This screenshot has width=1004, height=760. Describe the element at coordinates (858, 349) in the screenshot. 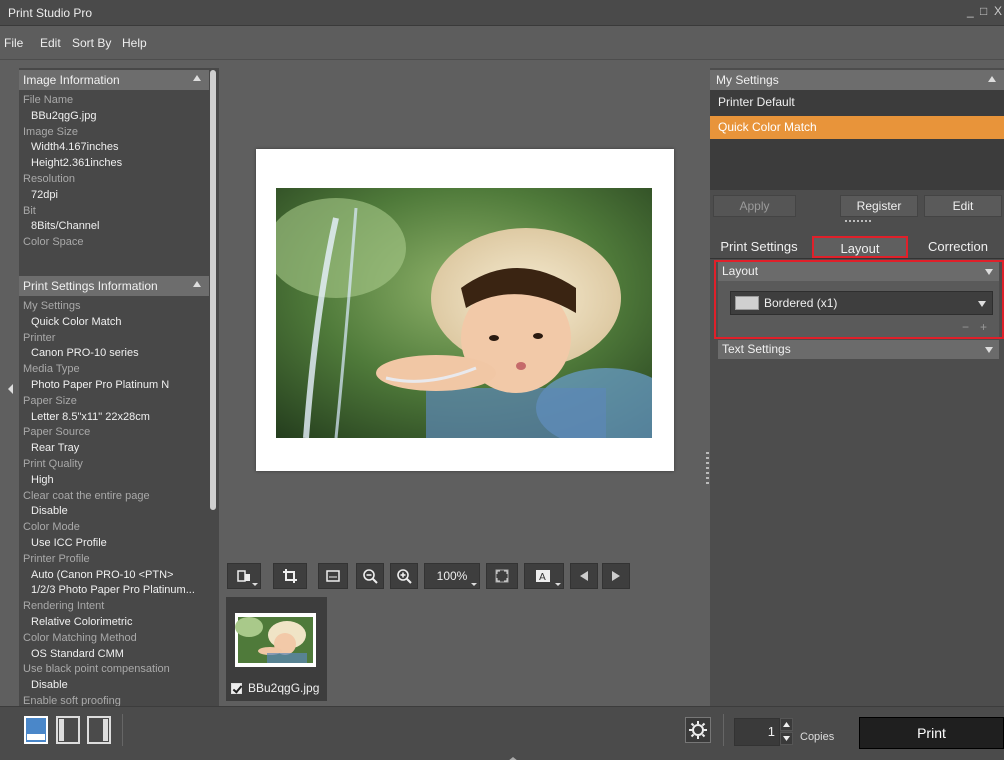

I see `text-settings-header: Text Settings` at that location.